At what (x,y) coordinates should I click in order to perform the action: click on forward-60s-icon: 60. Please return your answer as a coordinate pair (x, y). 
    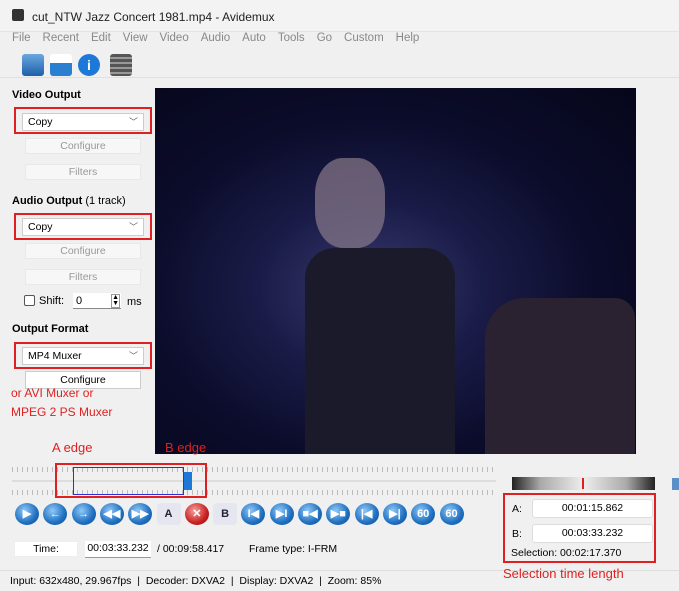
    Looking at the image, I should click on (451, 514).